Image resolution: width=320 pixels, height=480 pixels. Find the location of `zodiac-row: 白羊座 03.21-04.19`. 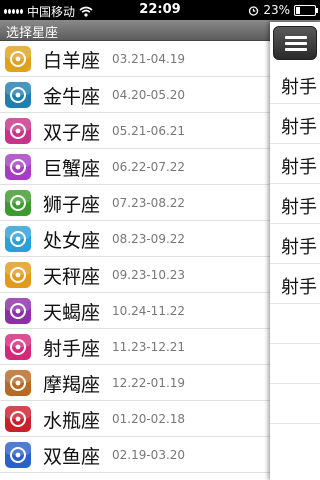

zodiac-row: 白羊座 03.21-04.19 is located at coordinates (139, 59).